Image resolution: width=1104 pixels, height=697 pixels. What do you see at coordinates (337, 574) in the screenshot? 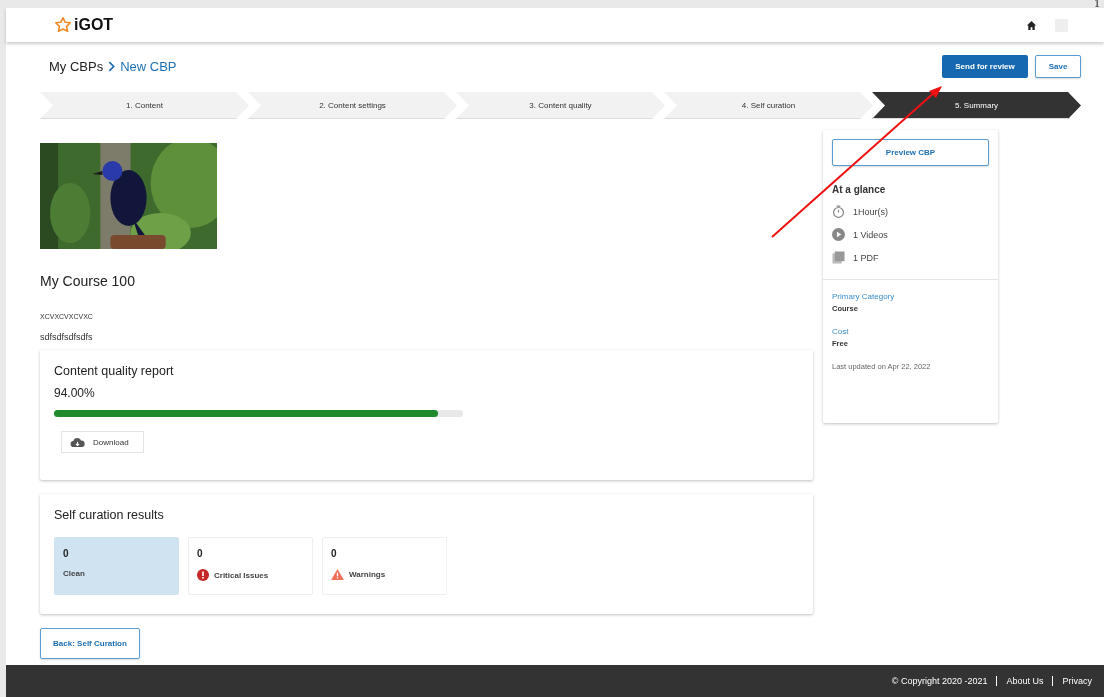
I see `warning-icon` at bounding box center [337, 574].